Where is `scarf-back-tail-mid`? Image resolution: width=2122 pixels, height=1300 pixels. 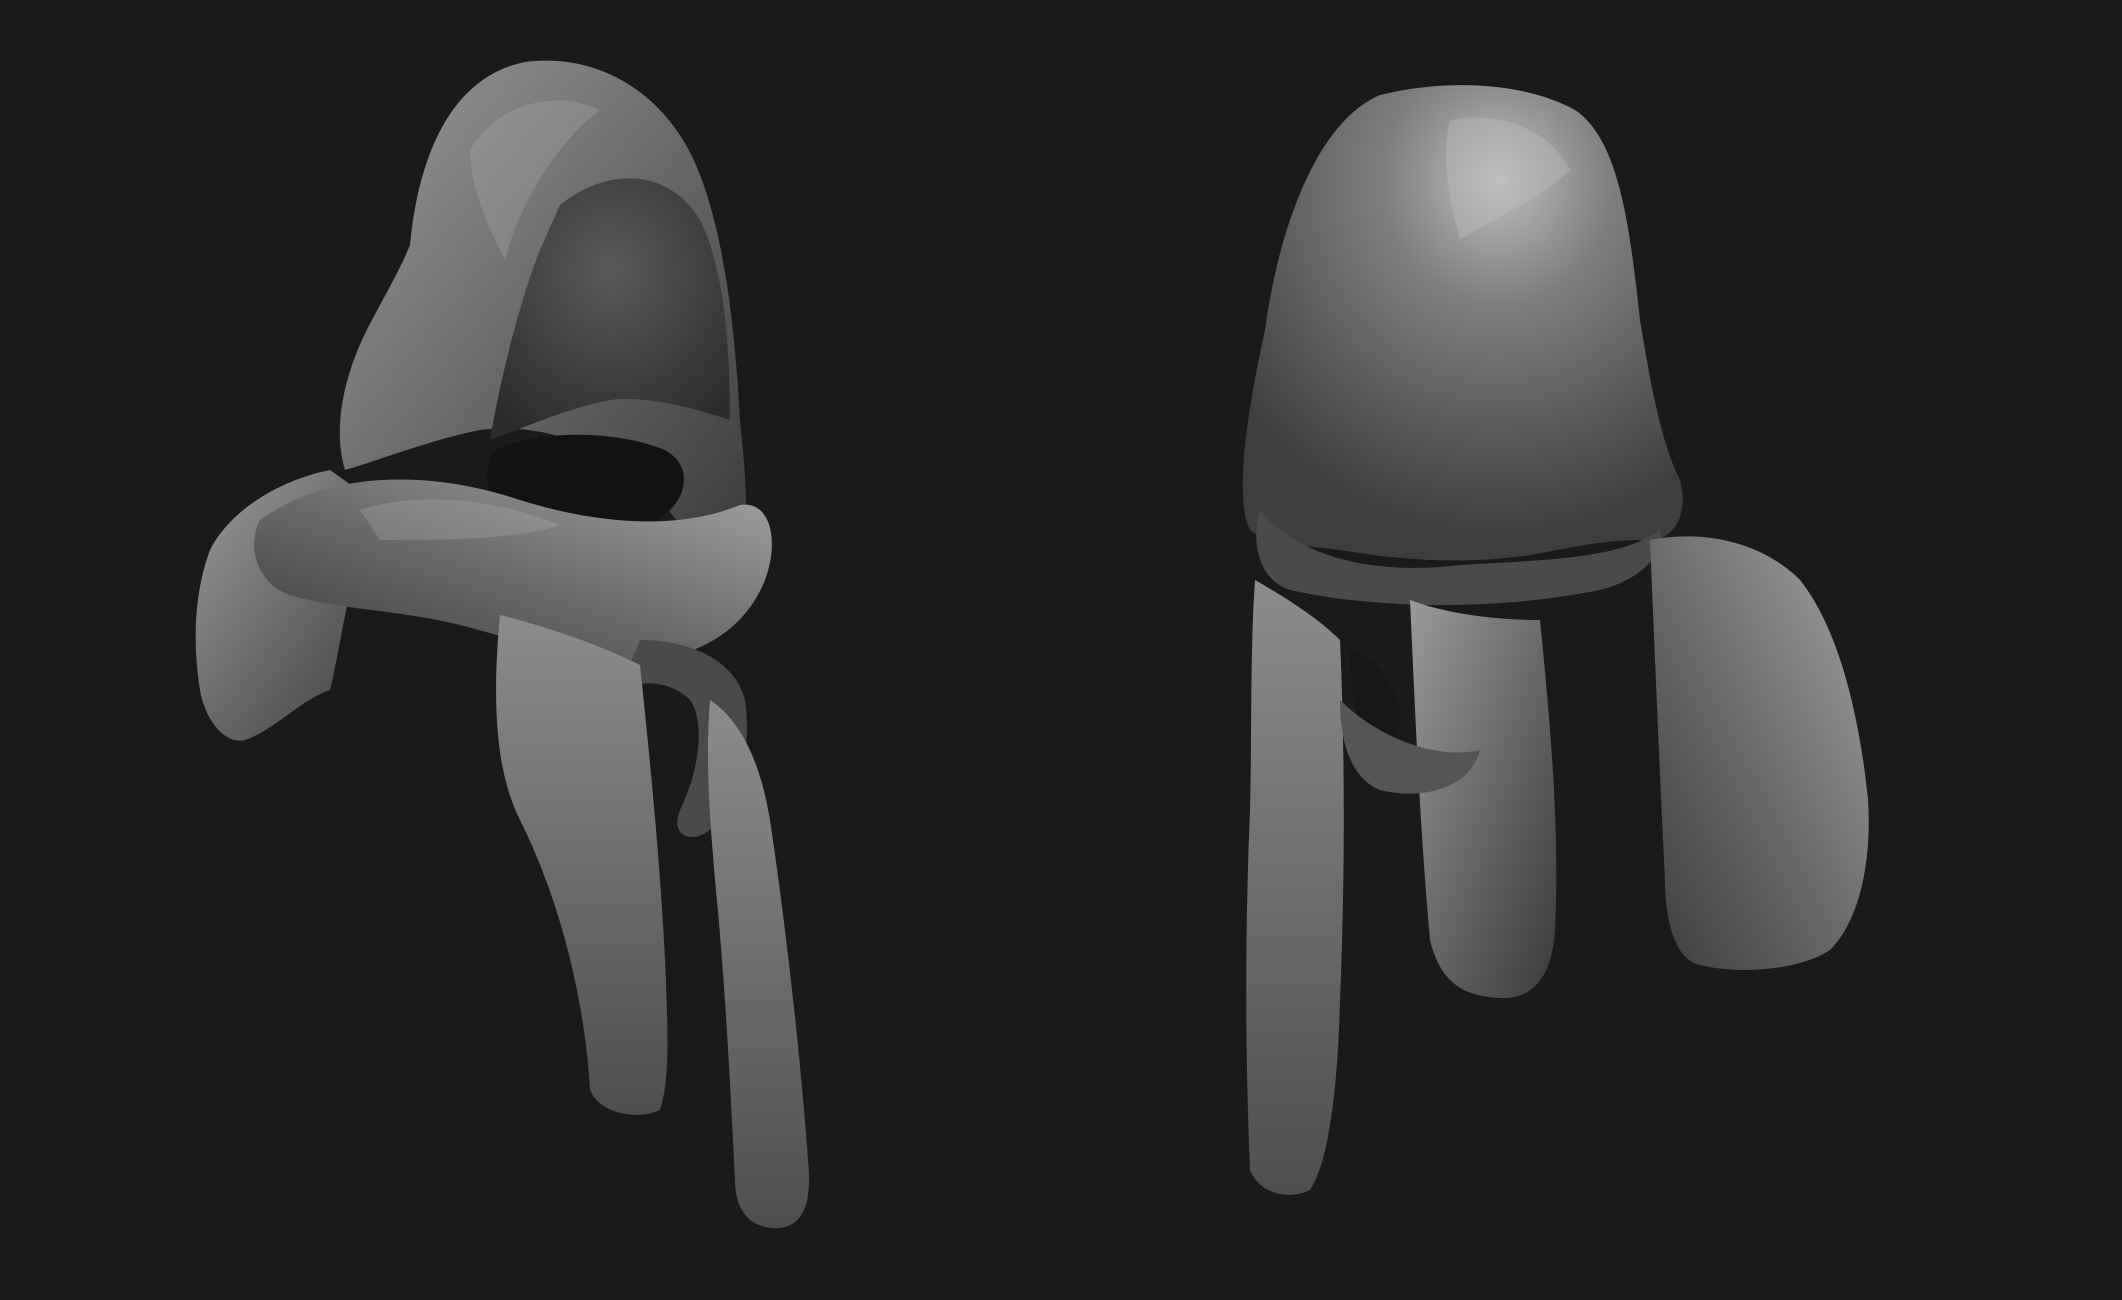 scarf-back-tail-mid is located at coordinates (1483, 799).